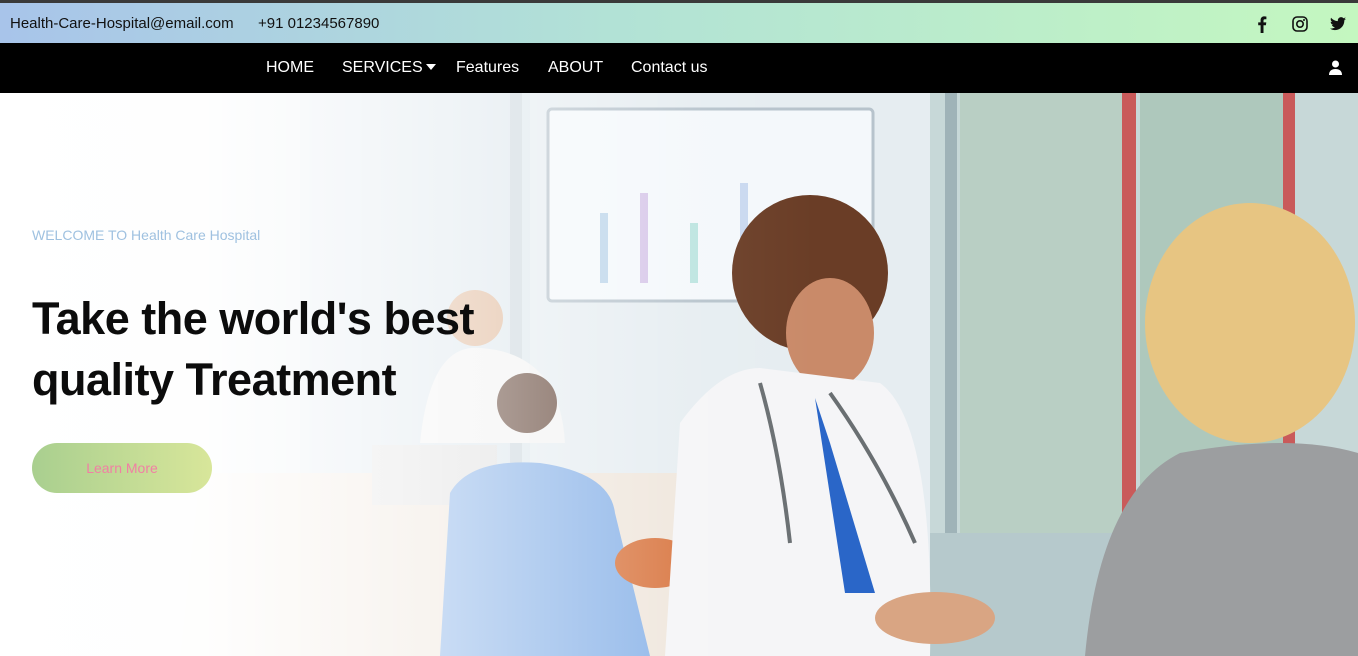 The width and height of the screenshot is (1358, 656). Describe the element at coordinates (1338, 24) in the screenshot. I see `twitter-icon` at that location.